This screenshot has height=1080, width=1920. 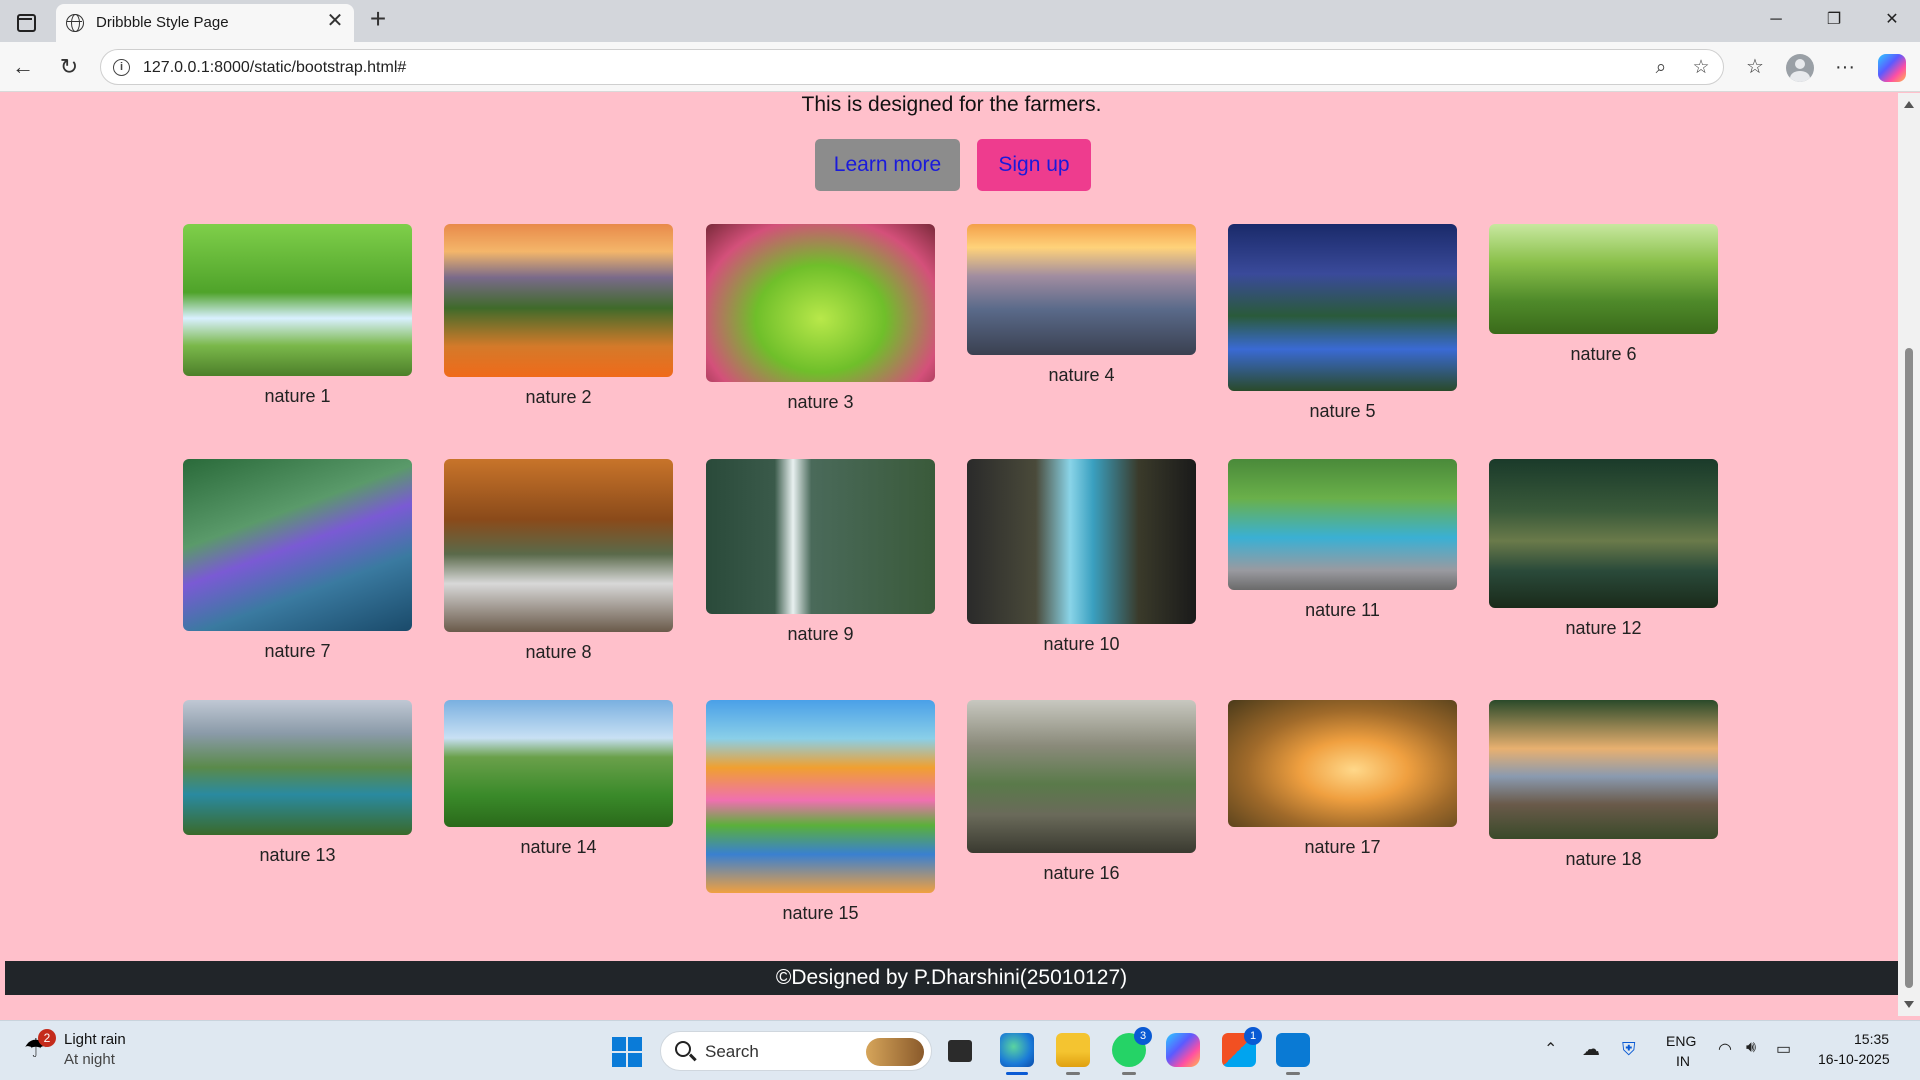 What do you see at coordinates (1550, 1049) in the screenshot?
I see `show-hidden-icons-chevron-icon: ⌃` at bounding box center [1550, 1049].